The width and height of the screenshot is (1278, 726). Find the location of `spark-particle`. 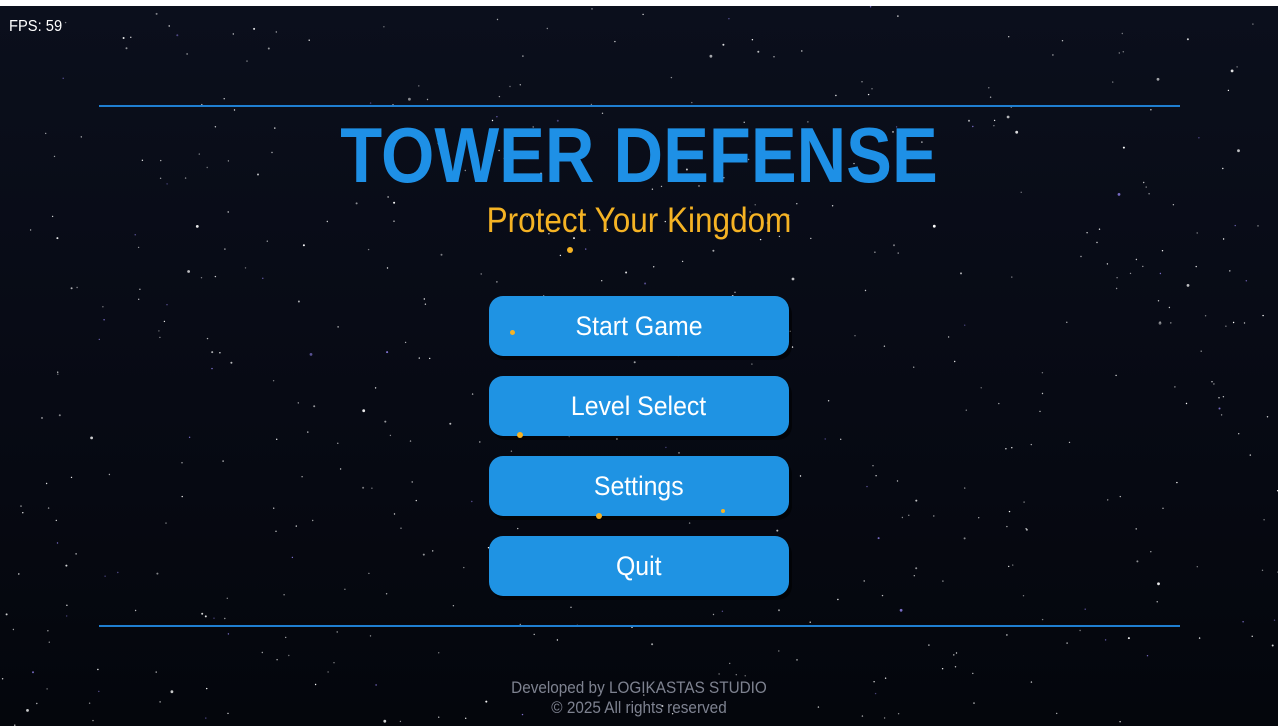

spark-particle is located at coordinates (723, 511).